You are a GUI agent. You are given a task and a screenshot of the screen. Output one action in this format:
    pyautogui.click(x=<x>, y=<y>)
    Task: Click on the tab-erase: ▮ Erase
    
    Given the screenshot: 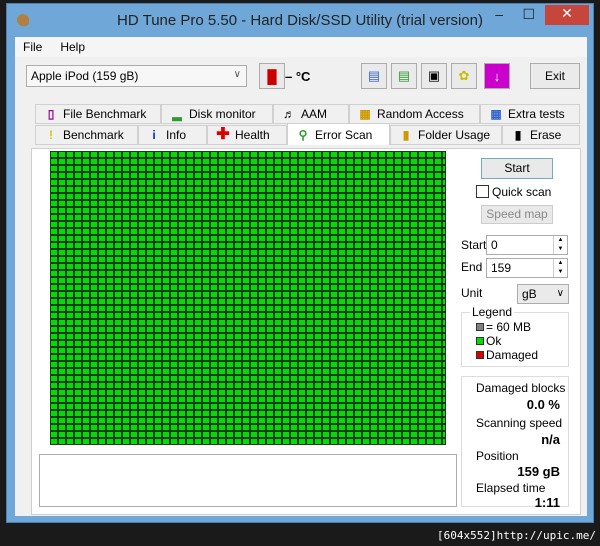 What is the action you would take?
    pyautogui.click(x=541, y=135)
    